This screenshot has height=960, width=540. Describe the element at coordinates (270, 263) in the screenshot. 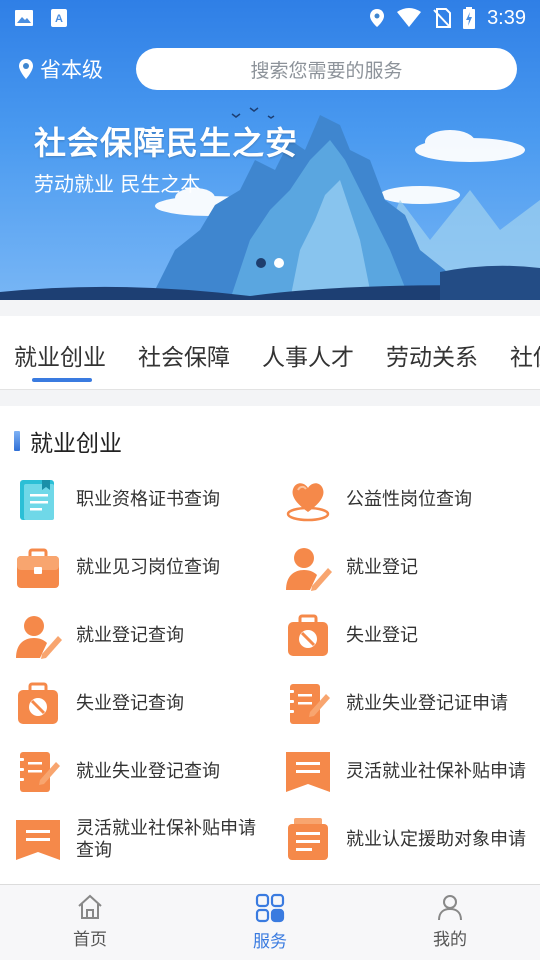

I see `carousel-indicator` at that location.